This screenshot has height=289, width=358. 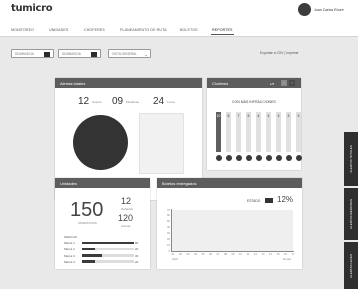 What do you see at coordinates (189, 30) in the screenshot?
I see `tab-boletos: BOLETOS` at bounding box center [189, 30].